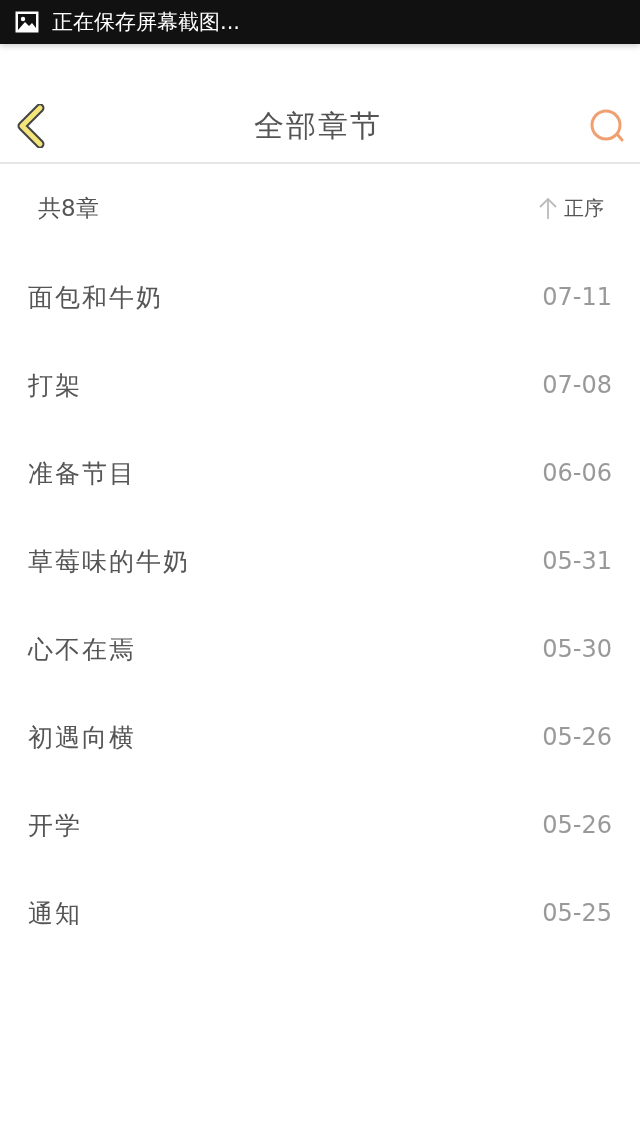 The width and height of the screenshot is (640, 1138). Describe the element at coordinates (577, 649) in the screenshot. I see `chapter-date: 05-30` at that location.